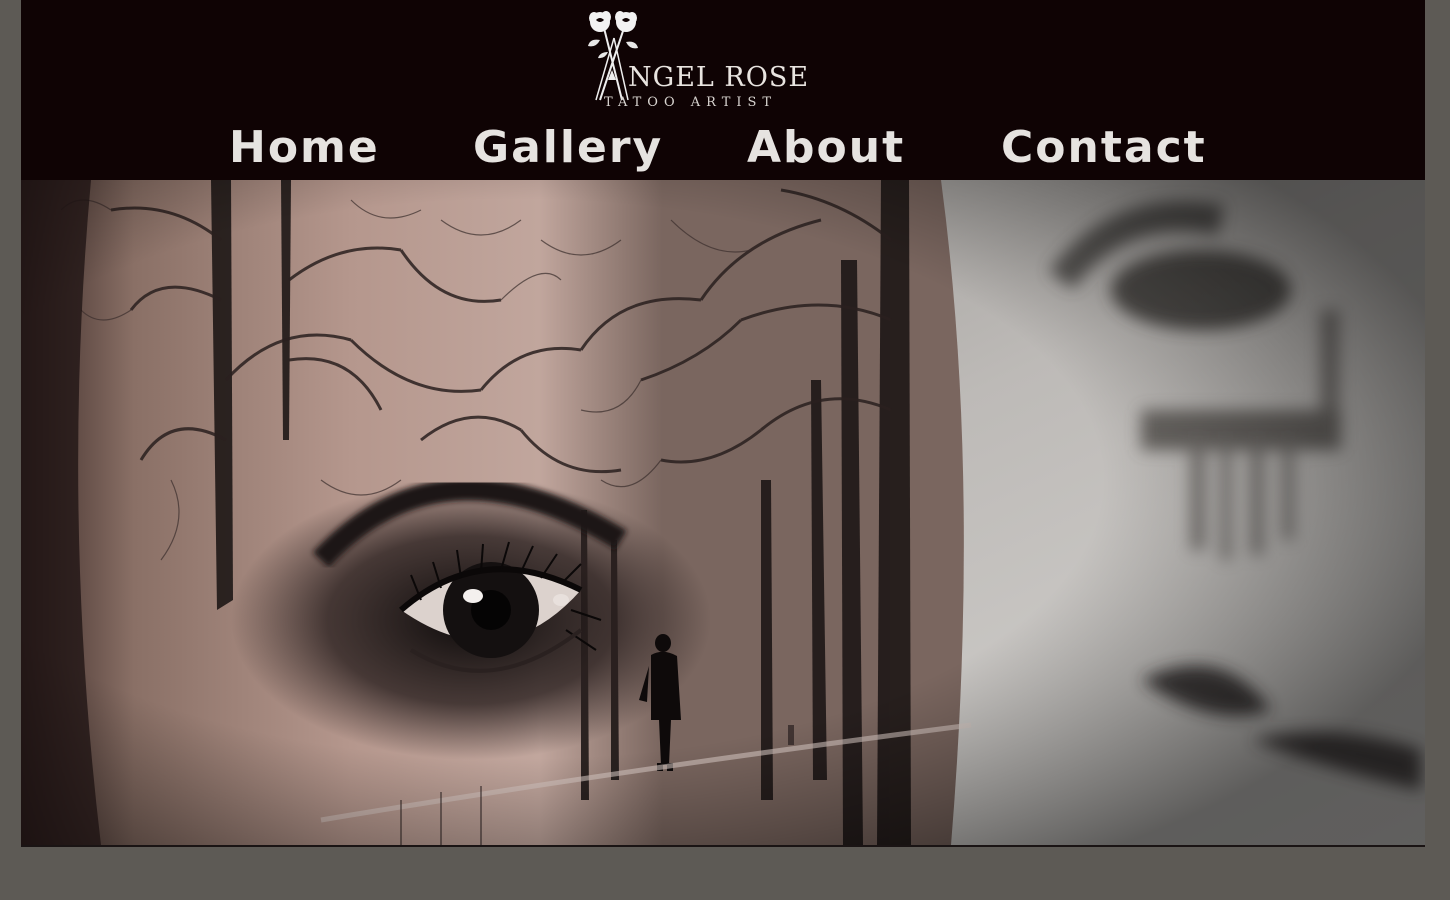 This screenshot has height=900, width=1450. What do you see at coordinates (568, 148) in the screenshot?
I see `nav-gallery-link: Gallery` at bounding box center [568, 148].